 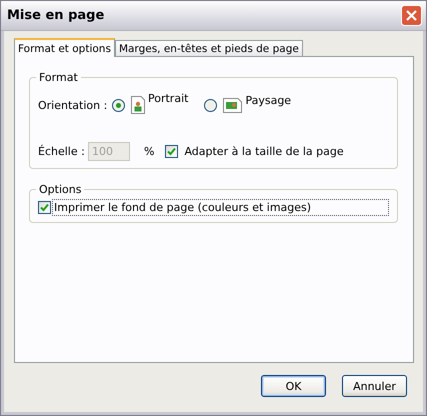 What do you see at coordinates (220, 207) in the screenshot?
I see `checkbox-label: Imprimer le fond de page (couleurs et images)` at bounding box center [220, 207].